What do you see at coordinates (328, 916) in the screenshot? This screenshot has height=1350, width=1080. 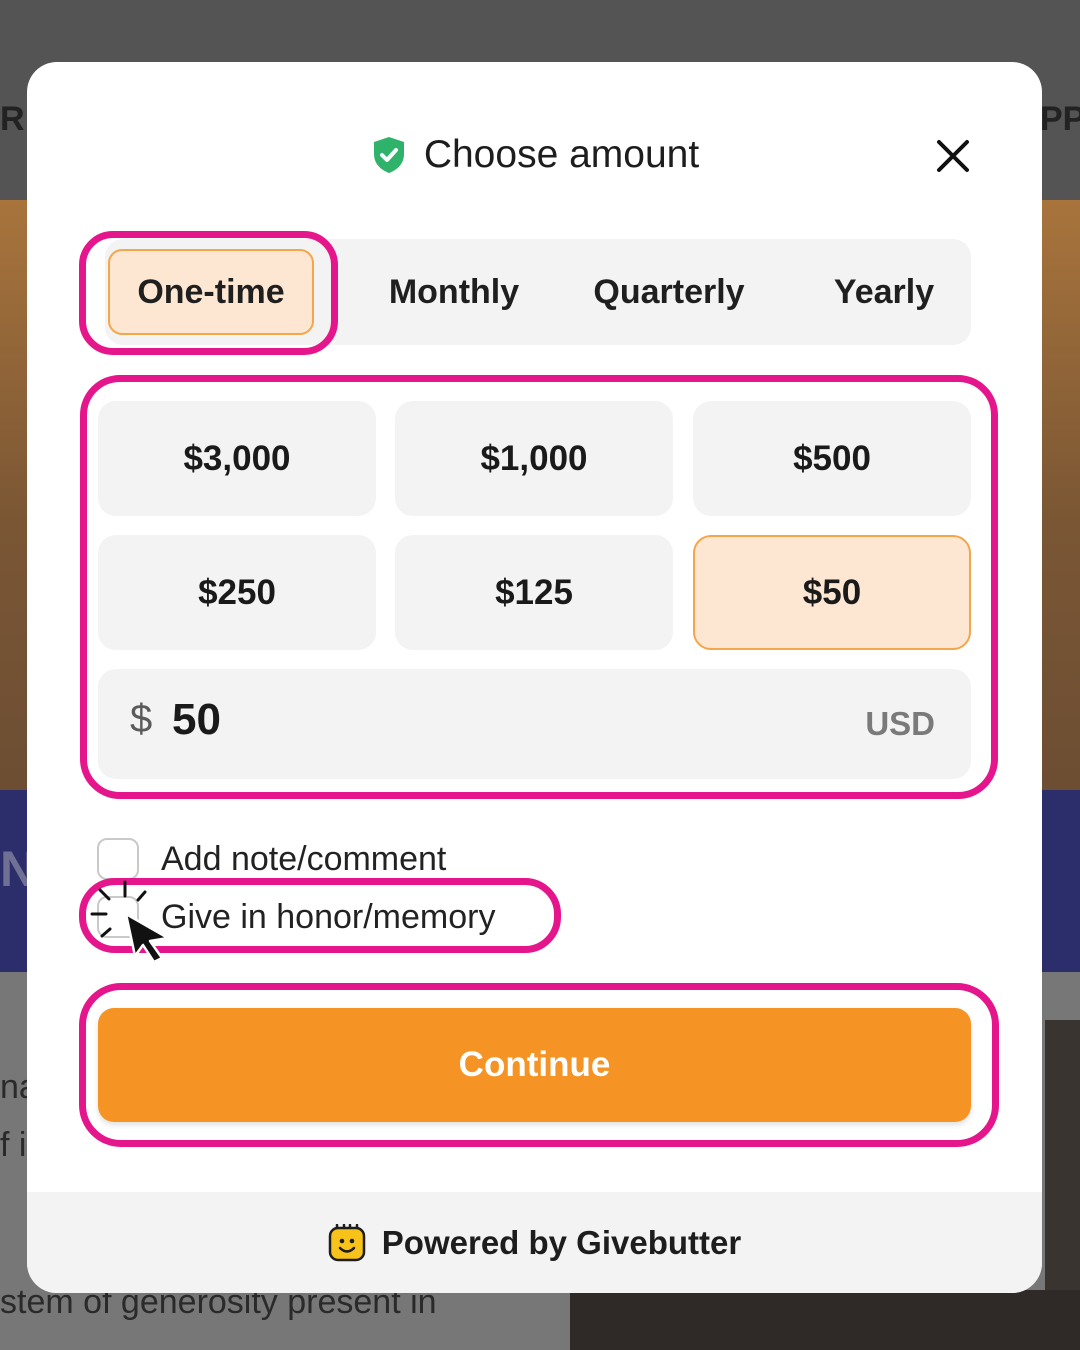 I see `honor-memory-label: Give in honor/memory` at bounding box center [328, 916].